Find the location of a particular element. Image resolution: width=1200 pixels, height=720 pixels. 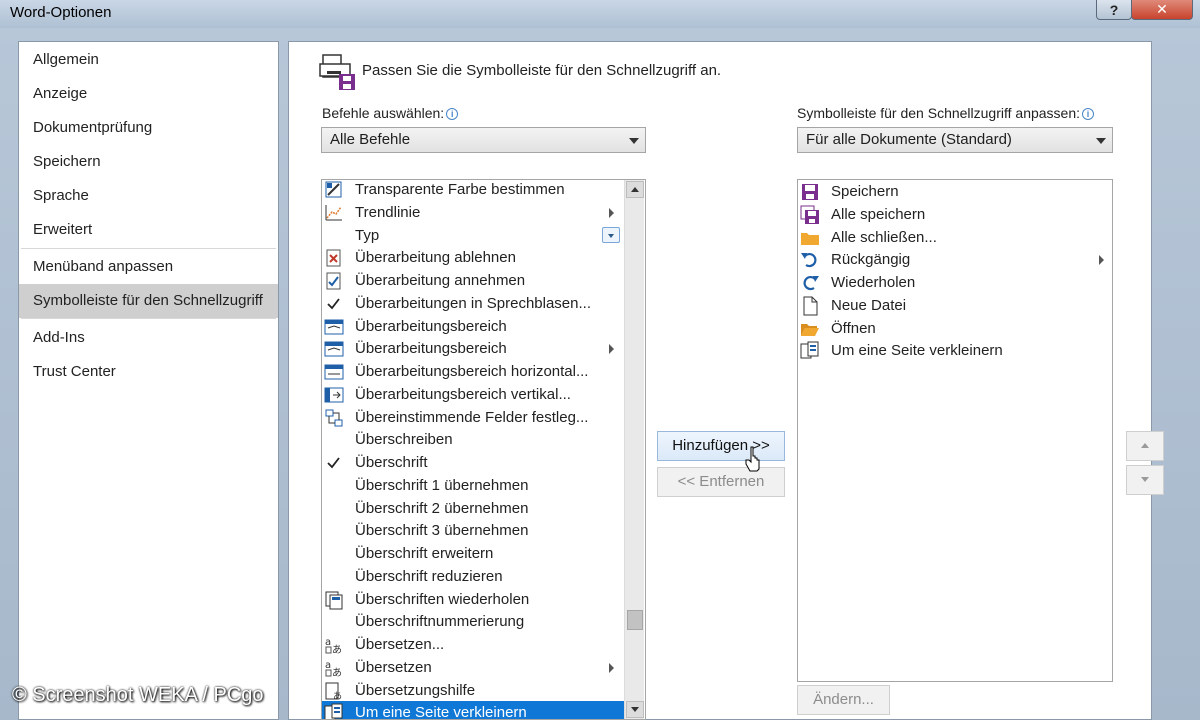

command-list-item: Überarbeitung ablehnen is located at coordinates (473, 257).